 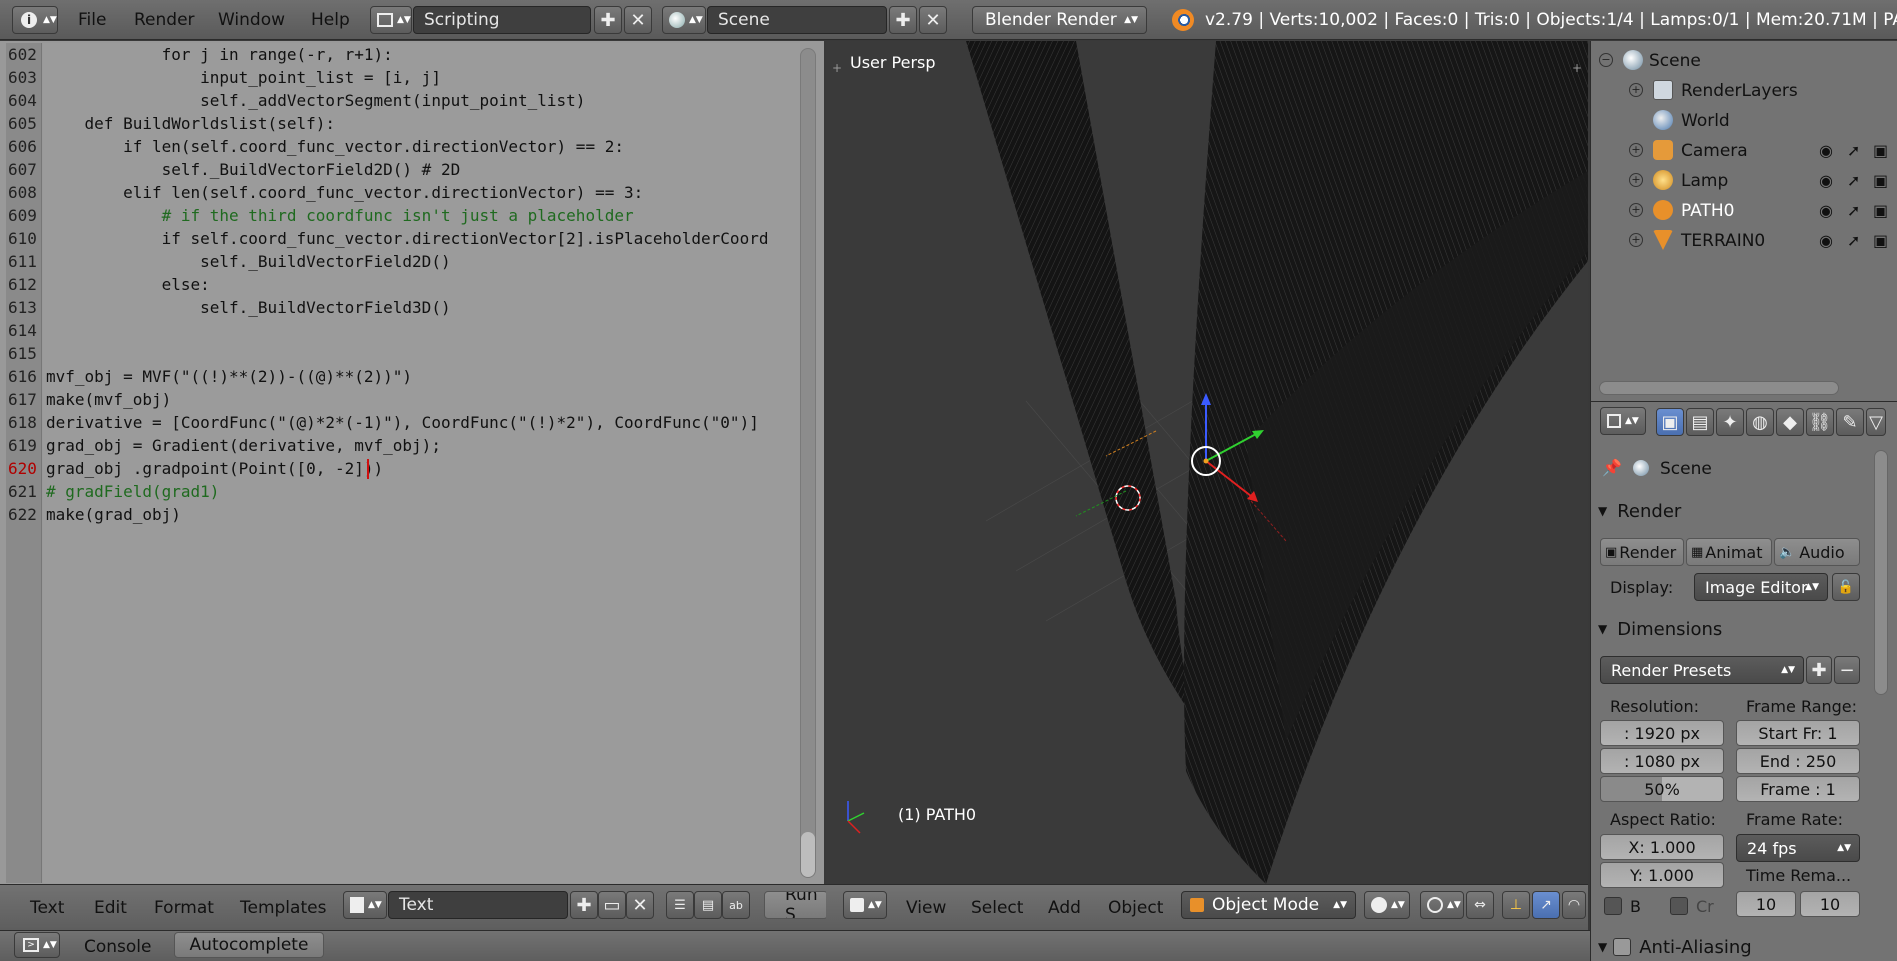 I want to click on anti-aliasing-panel-header: ▼ Anti-Aliasing, so click(x=1738, y=945).